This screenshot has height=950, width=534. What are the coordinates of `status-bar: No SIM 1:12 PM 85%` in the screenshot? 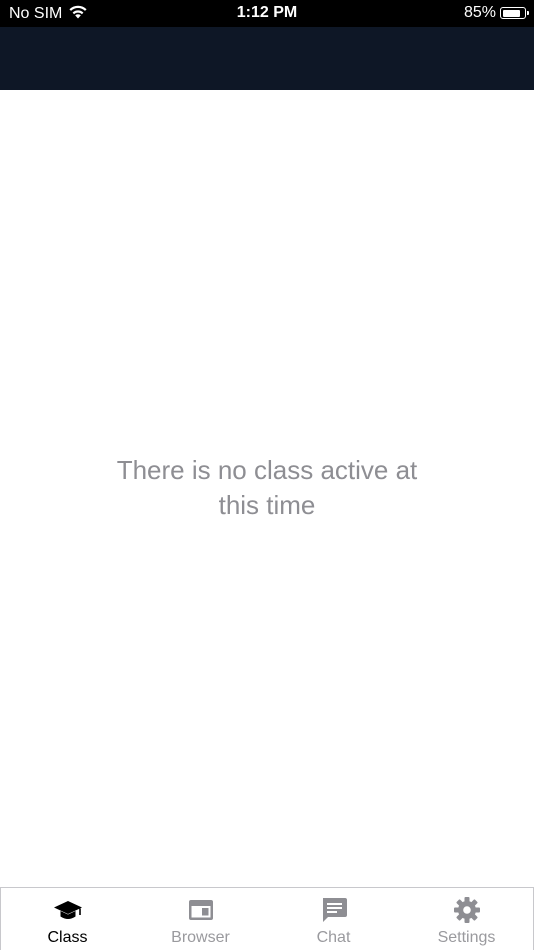 It's located at (267, 13).